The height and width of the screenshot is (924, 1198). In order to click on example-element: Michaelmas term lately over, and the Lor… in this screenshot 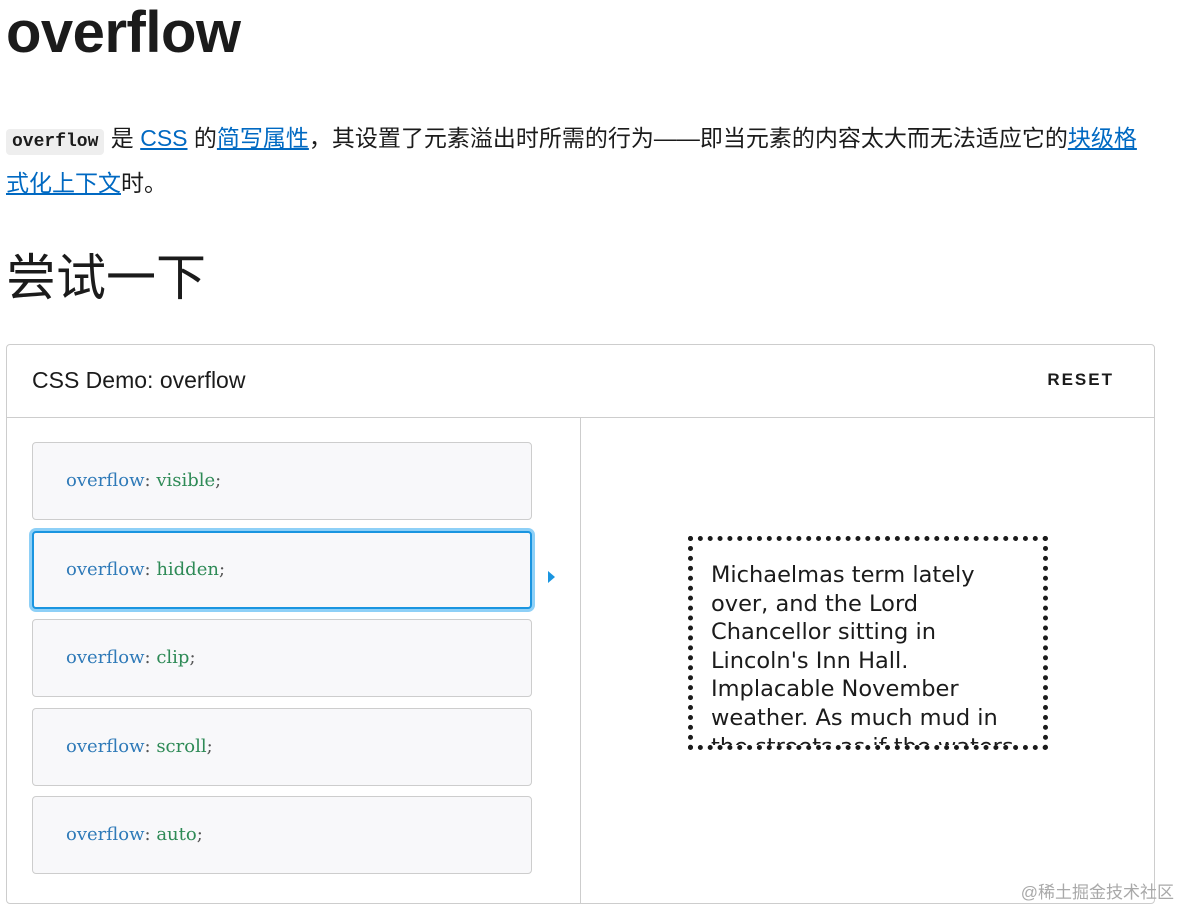, I will do `click(868, 643)`.